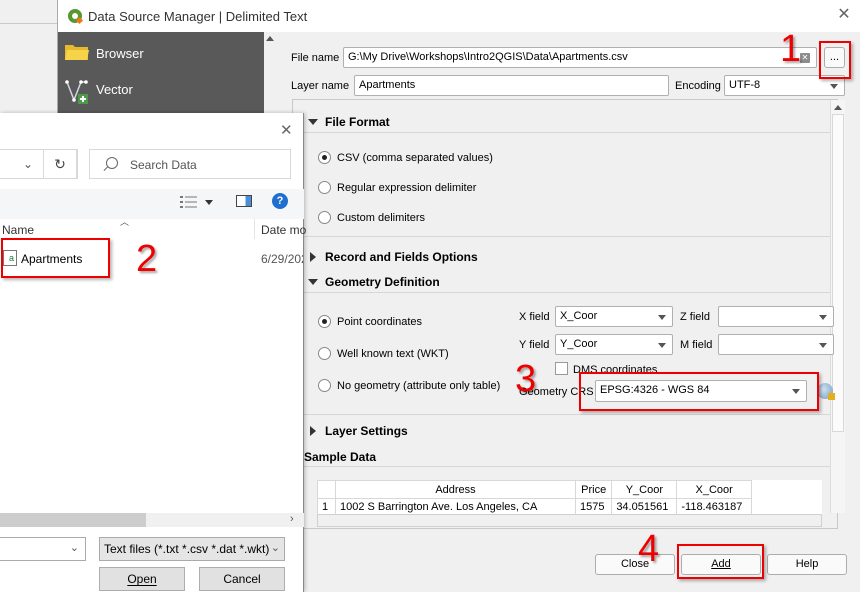 The height and width of the screenshot is (592, 860). Describe the element at coordinates (244, 201) in the screenshot. I see `preview-pane-icon` at that location.